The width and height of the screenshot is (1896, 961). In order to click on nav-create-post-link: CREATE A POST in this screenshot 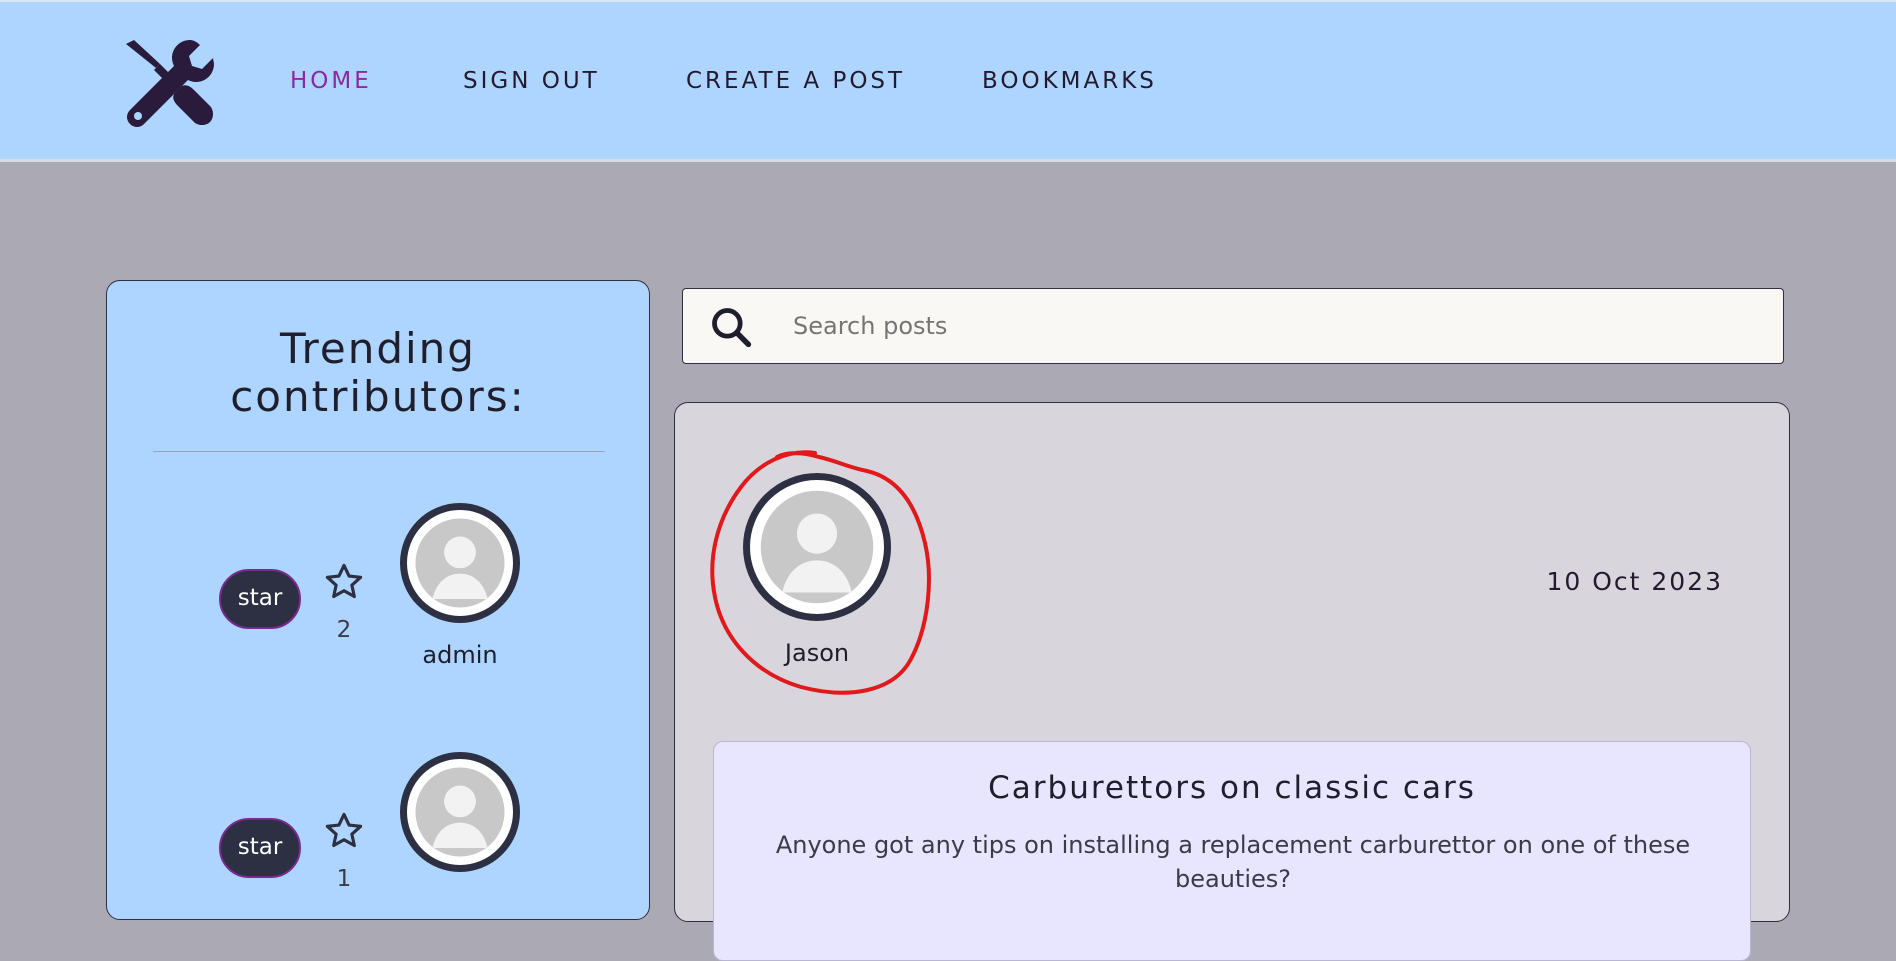, I will do `click(795, 81)`.